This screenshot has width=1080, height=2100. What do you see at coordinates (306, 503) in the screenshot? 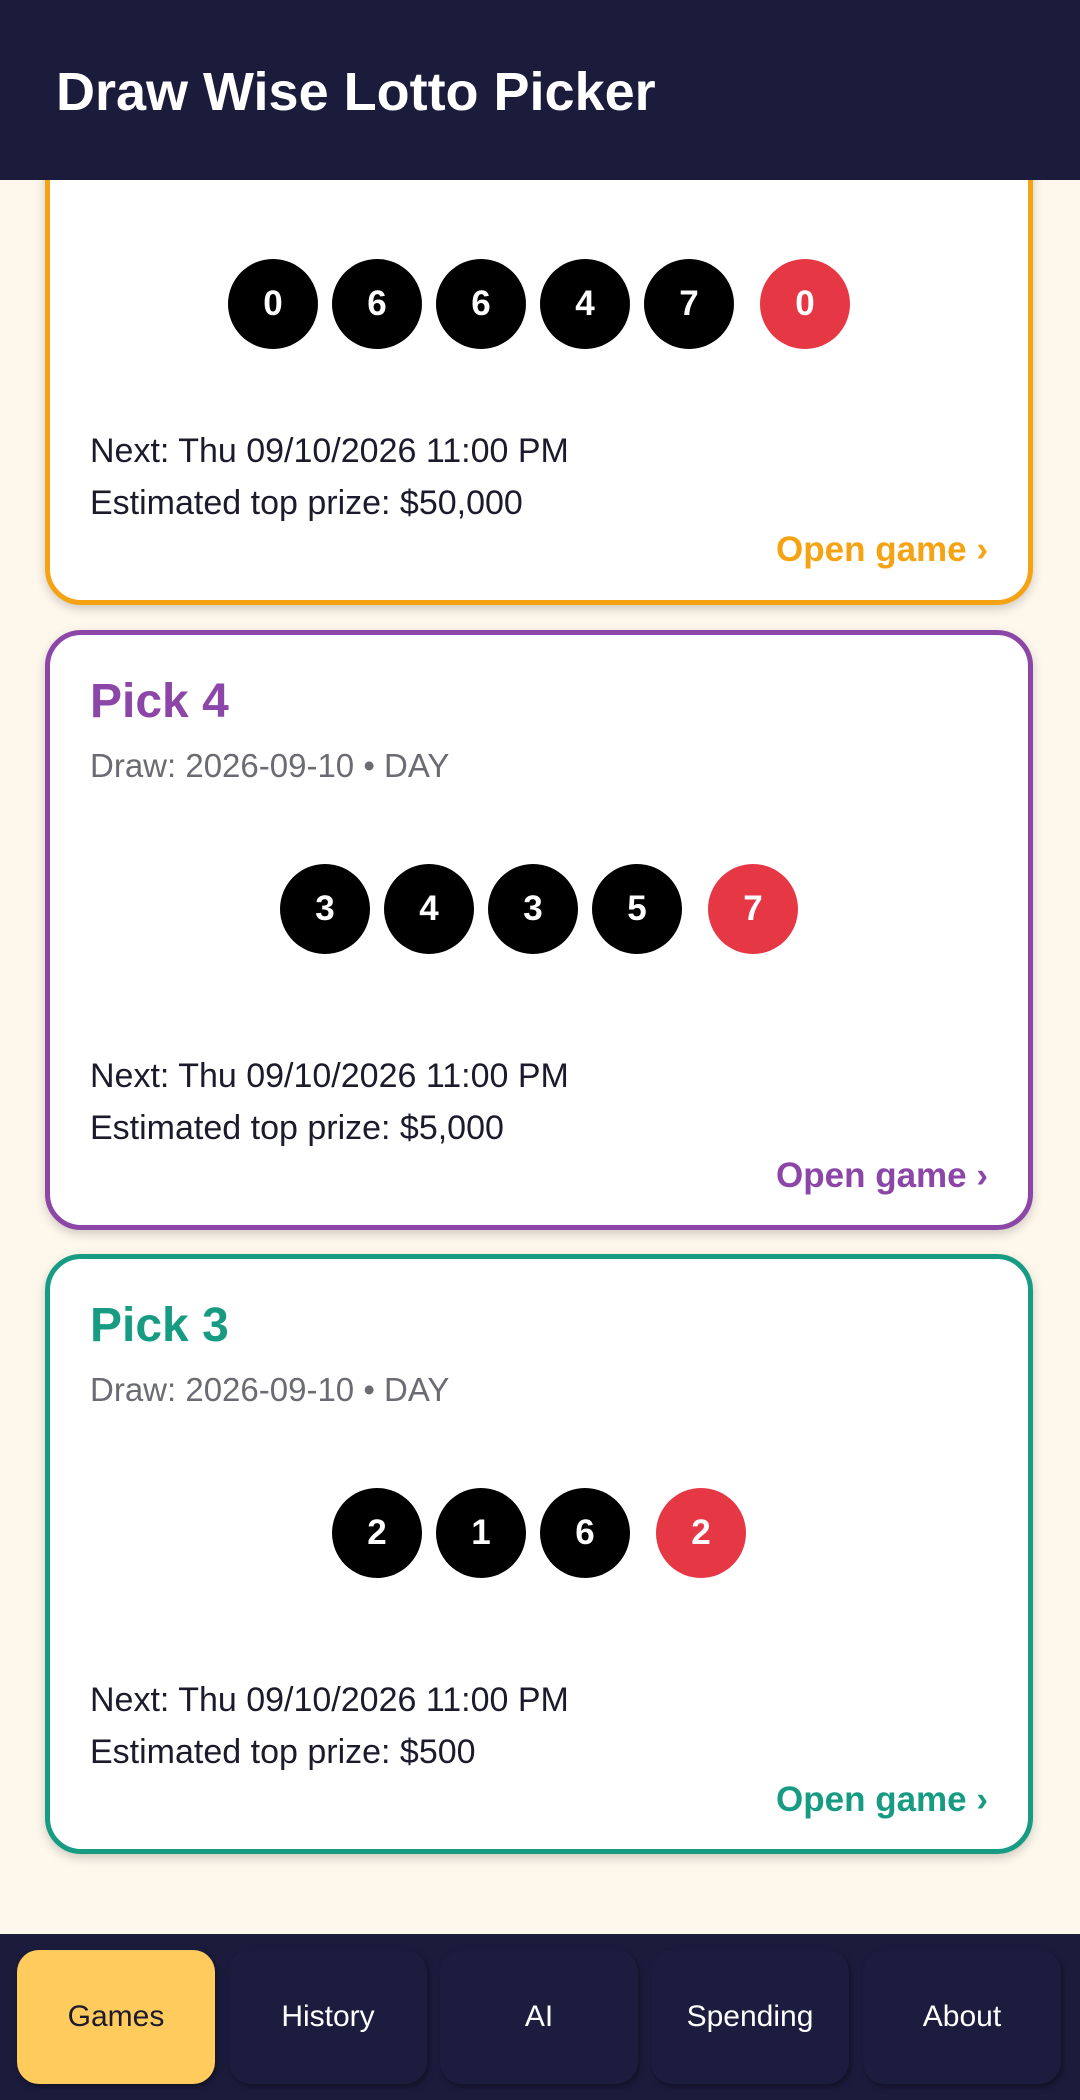
I see `top-prize-text: Estimated top prize: $50,000` at bounding box center [306, 503].